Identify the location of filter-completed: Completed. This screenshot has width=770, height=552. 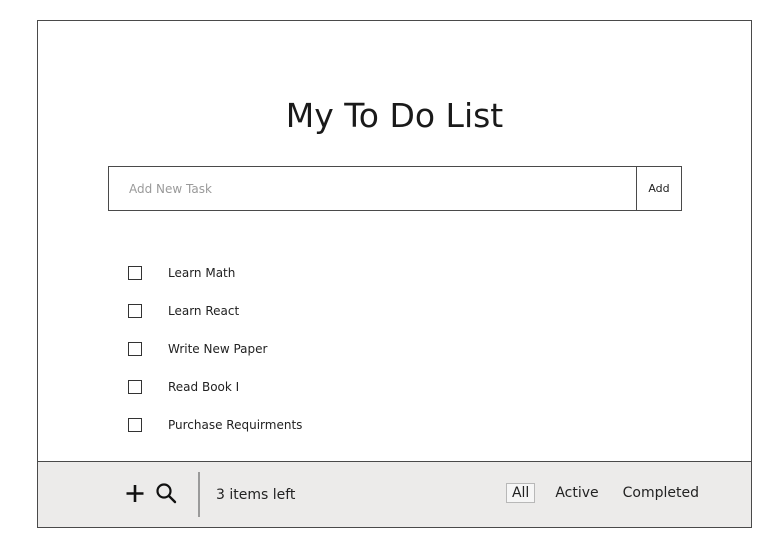
(661, 493).